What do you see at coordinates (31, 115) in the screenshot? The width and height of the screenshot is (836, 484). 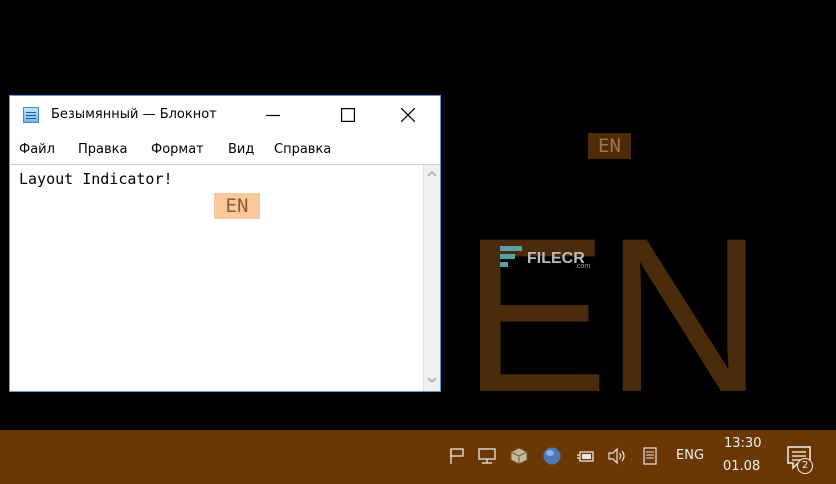 I see `notepad-icon` at bounding box center [31, 115].